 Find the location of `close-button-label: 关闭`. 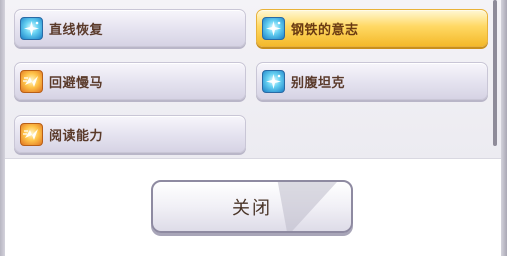

close-button-label: 关闭 is located at coordinates (252, 208).